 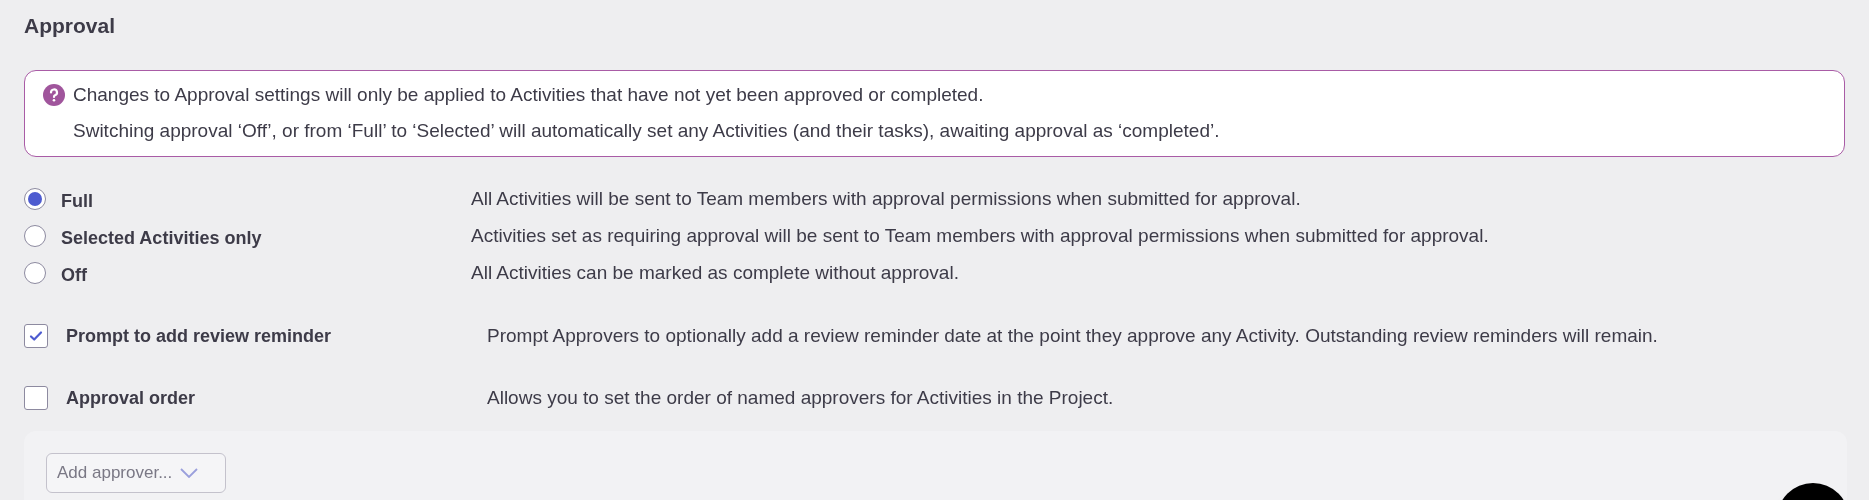 I want to click on option-description: All Activities can be marked as complete without approval., so click(x=715, y=272).